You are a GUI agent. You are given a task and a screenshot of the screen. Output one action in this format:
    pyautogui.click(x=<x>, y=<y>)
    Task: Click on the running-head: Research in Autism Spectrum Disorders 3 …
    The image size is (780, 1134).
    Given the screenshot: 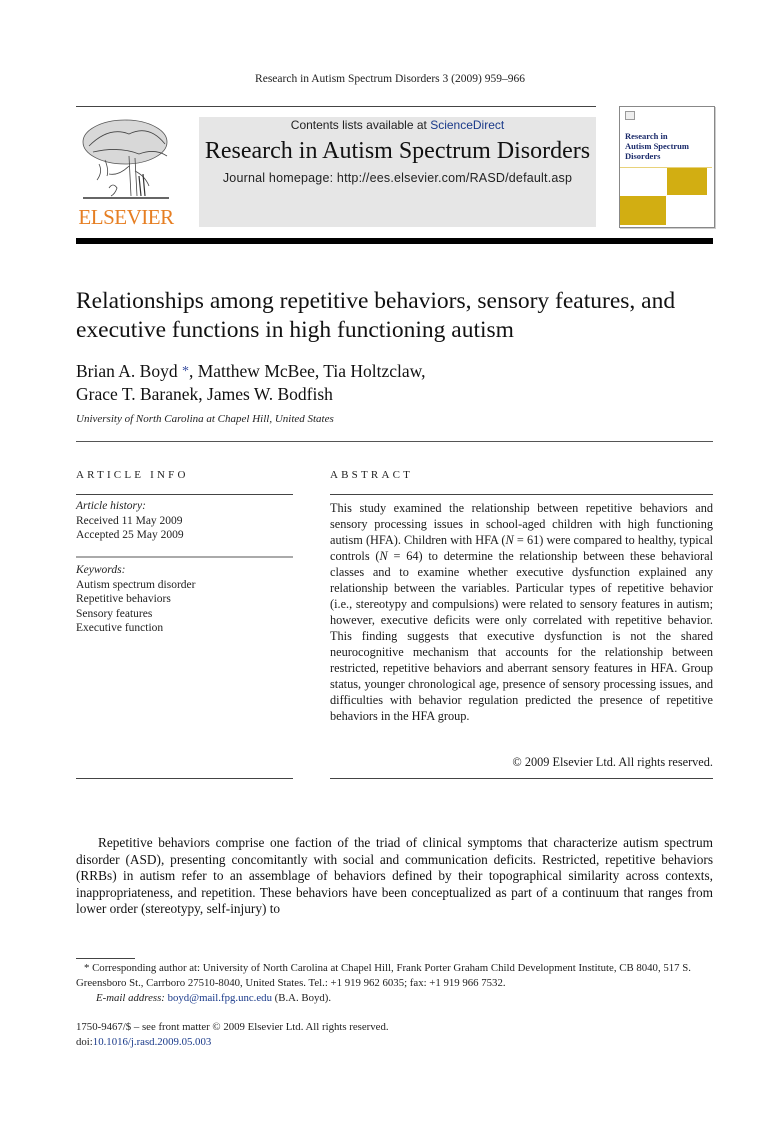 What is the action you would take?
    pyautogui.click(x=390, y=79)
    